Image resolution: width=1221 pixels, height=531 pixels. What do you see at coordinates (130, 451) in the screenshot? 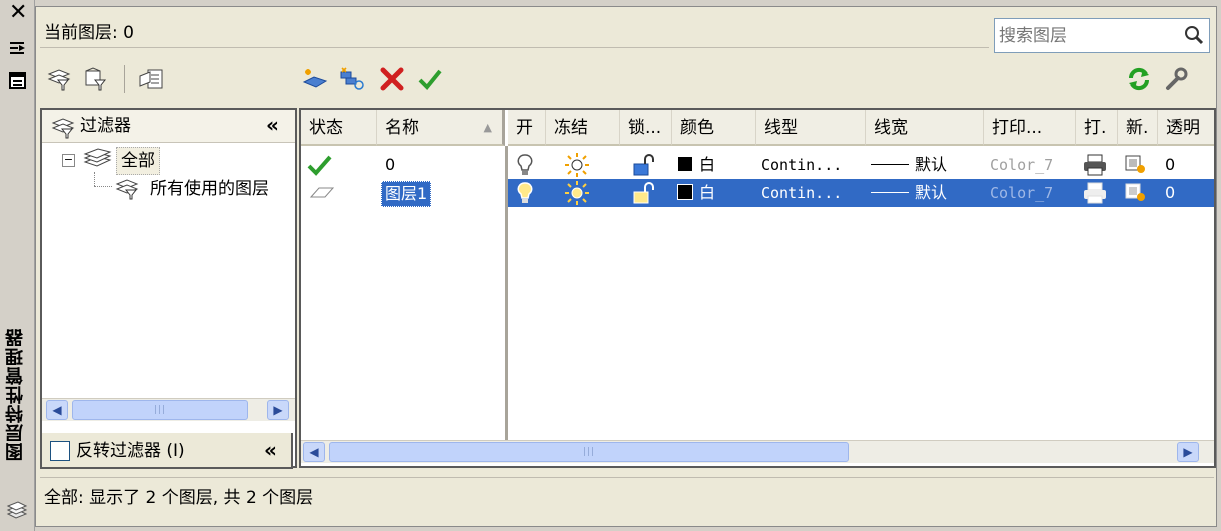
I see `invert-filter-label: 反转过滤器 (I)` at bounding box center [130, 451].